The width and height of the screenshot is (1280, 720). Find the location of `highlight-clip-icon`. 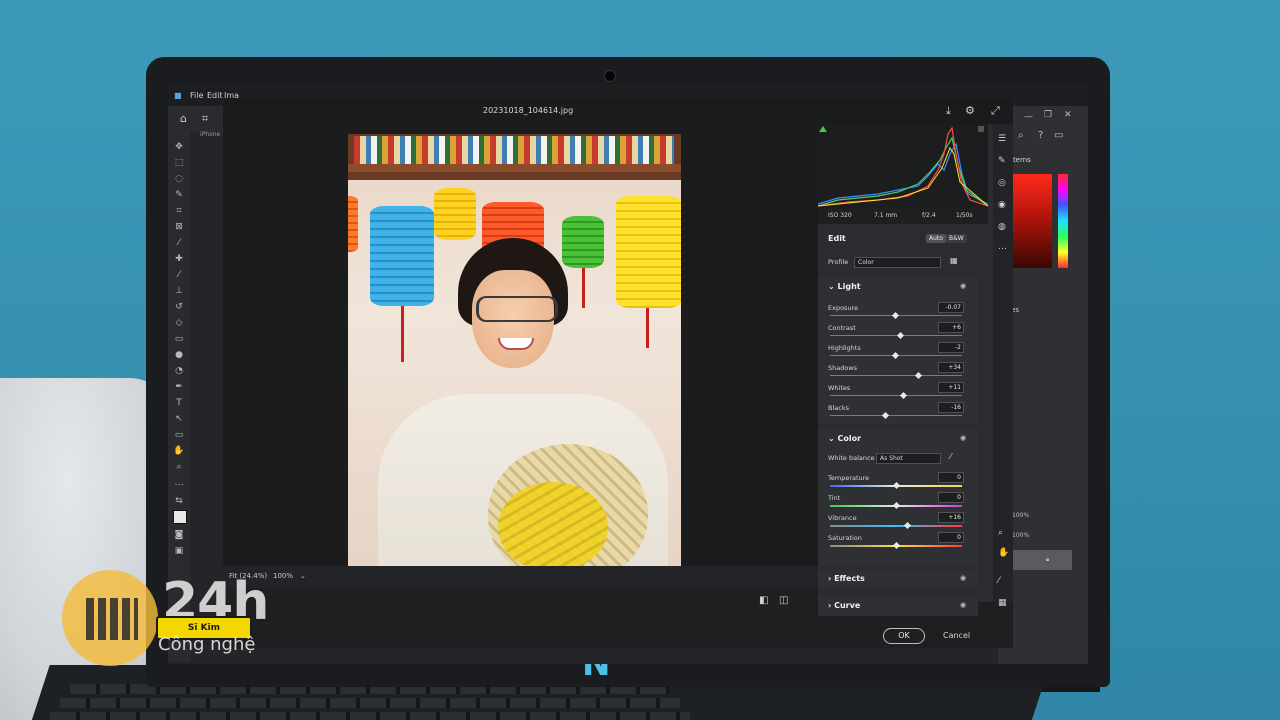

highlight-clip-icon is located at coordinates (981, 129).